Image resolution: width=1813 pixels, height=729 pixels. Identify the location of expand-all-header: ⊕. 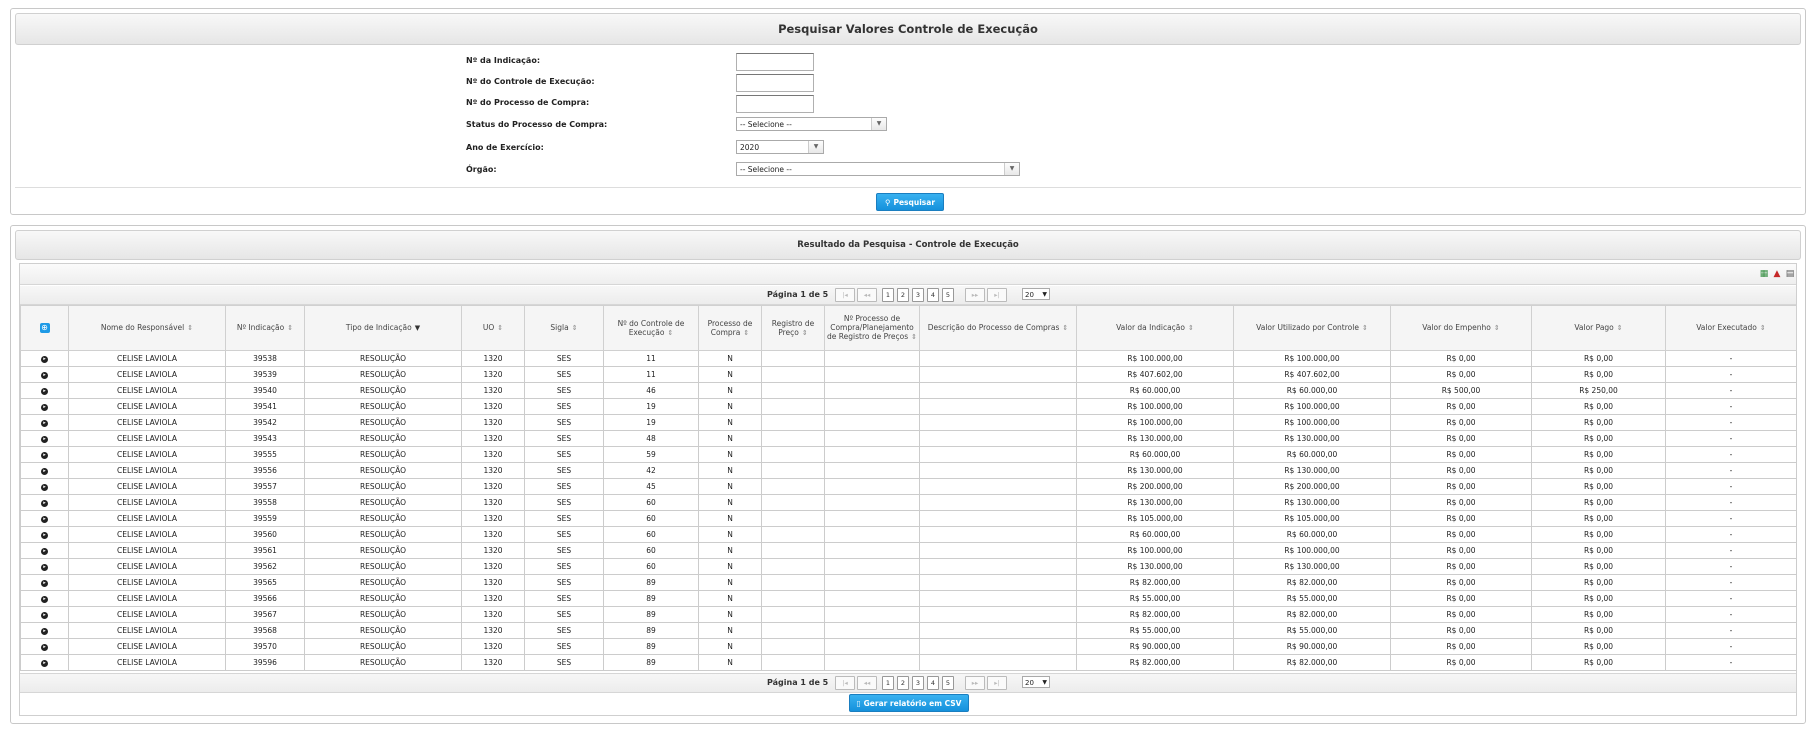
(44, 328).